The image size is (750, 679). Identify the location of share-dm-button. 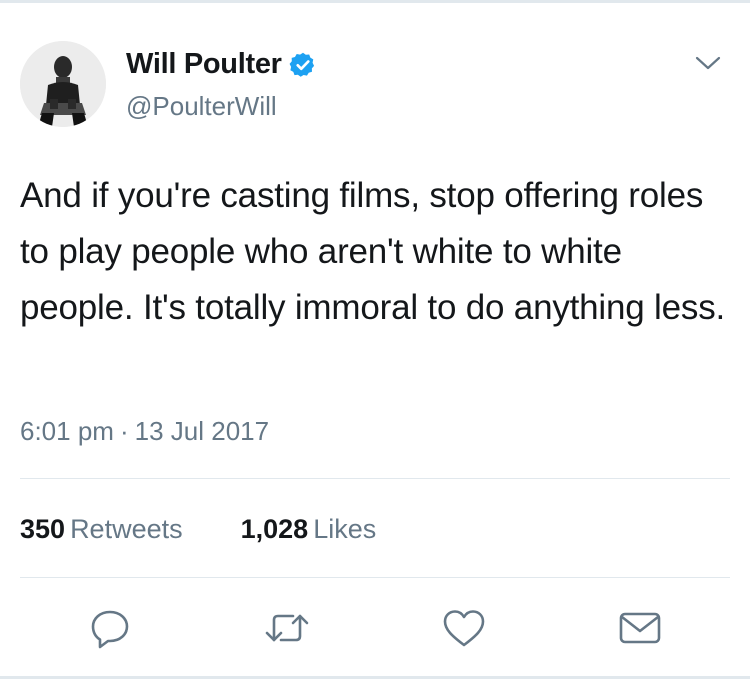
(640, 628).